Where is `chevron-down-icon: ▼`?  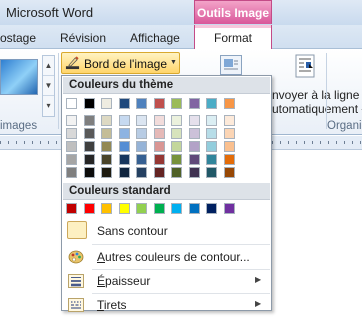
chevron-down-icon: ▼ is located at coordinates (173, 62).